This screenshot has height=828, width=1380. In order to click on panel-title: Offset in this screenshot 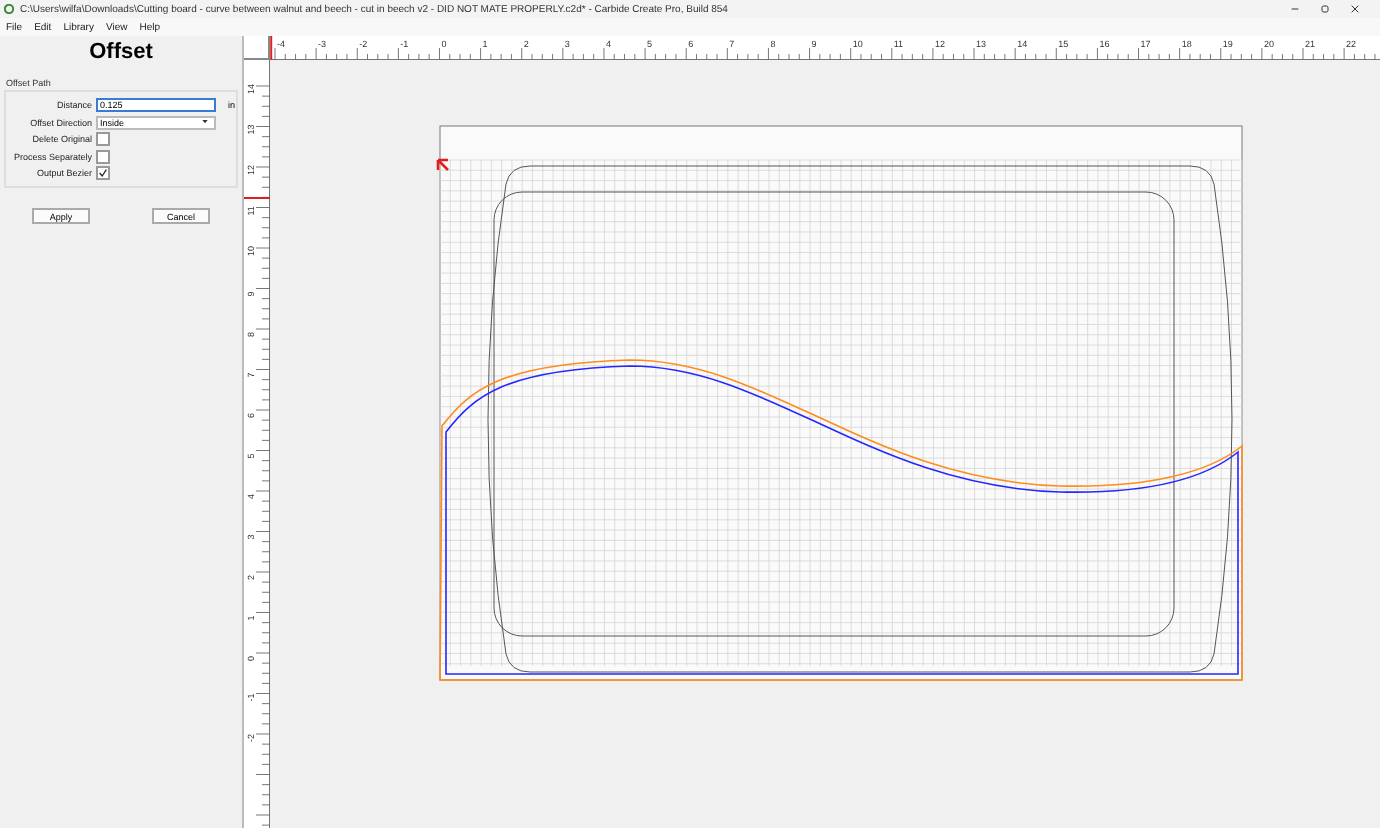, I will do `click(121, 52)`.